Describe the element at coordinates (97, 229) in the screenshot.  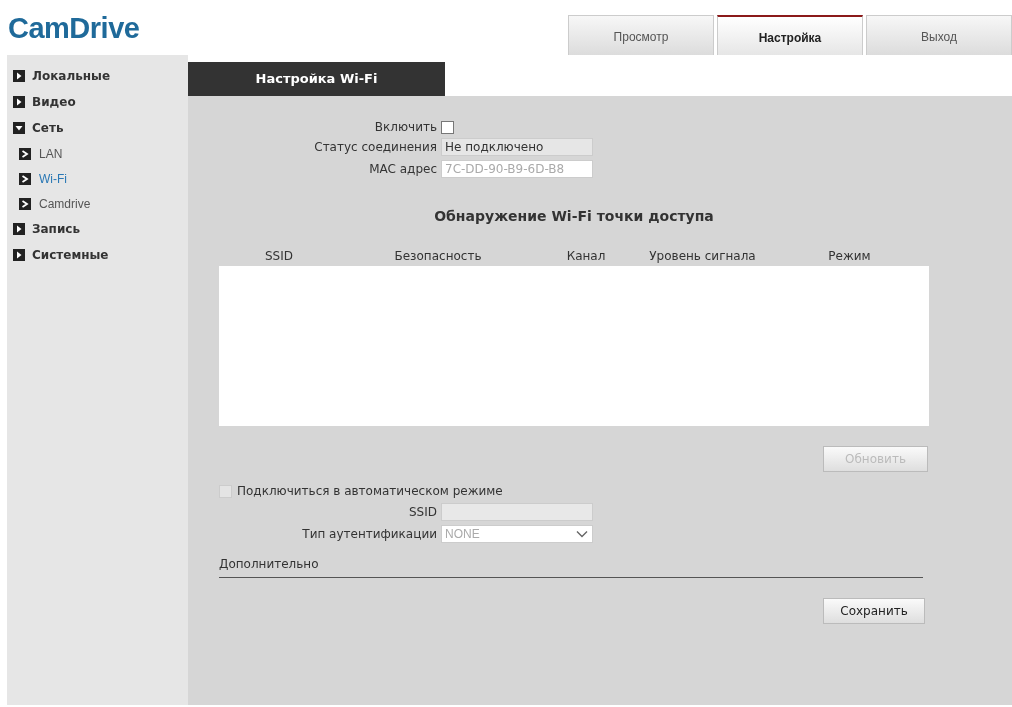
I see `sidebar-item: Запись` at that location.